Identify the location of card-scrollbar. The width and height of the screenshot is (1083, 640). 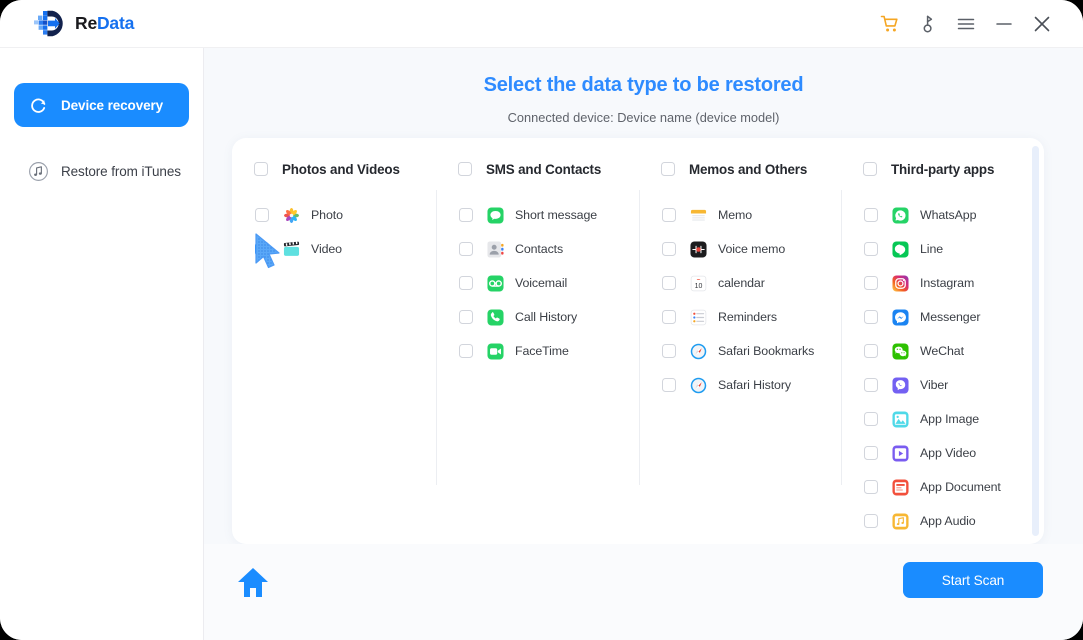
(1035, 341).